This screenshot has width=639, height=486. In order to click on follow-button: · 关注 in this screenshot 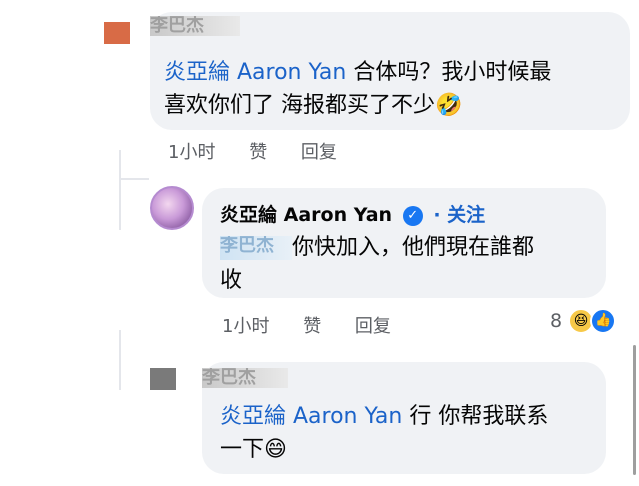, I will do `click(459, 215)`.